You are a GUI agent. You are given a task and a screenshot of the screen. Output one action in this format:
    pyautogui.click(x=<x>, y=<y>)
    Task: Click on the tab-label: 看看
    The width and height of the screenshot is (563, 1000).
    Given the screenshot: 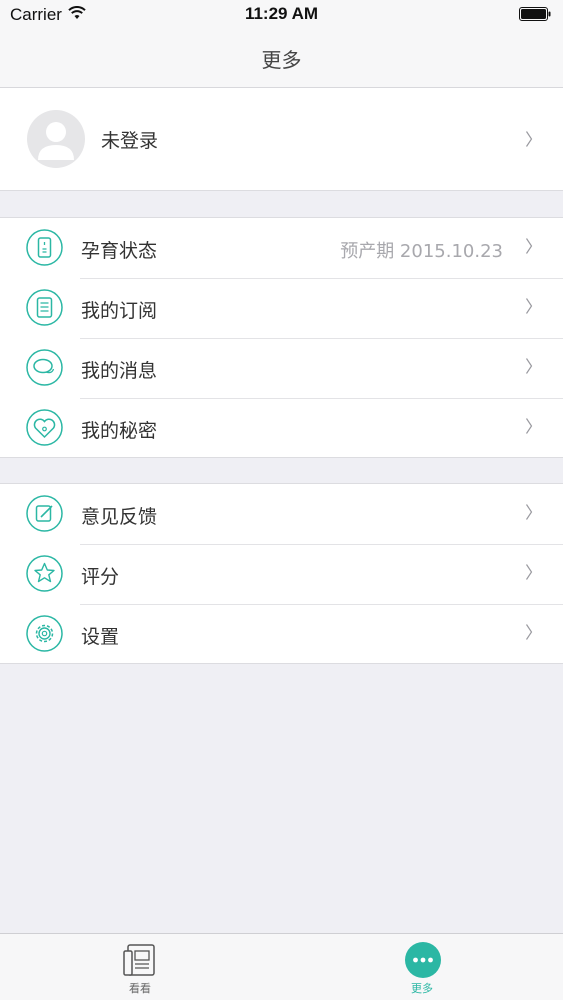 What is the action you would take?
    pyautogui.click(x=140, y=988)
    